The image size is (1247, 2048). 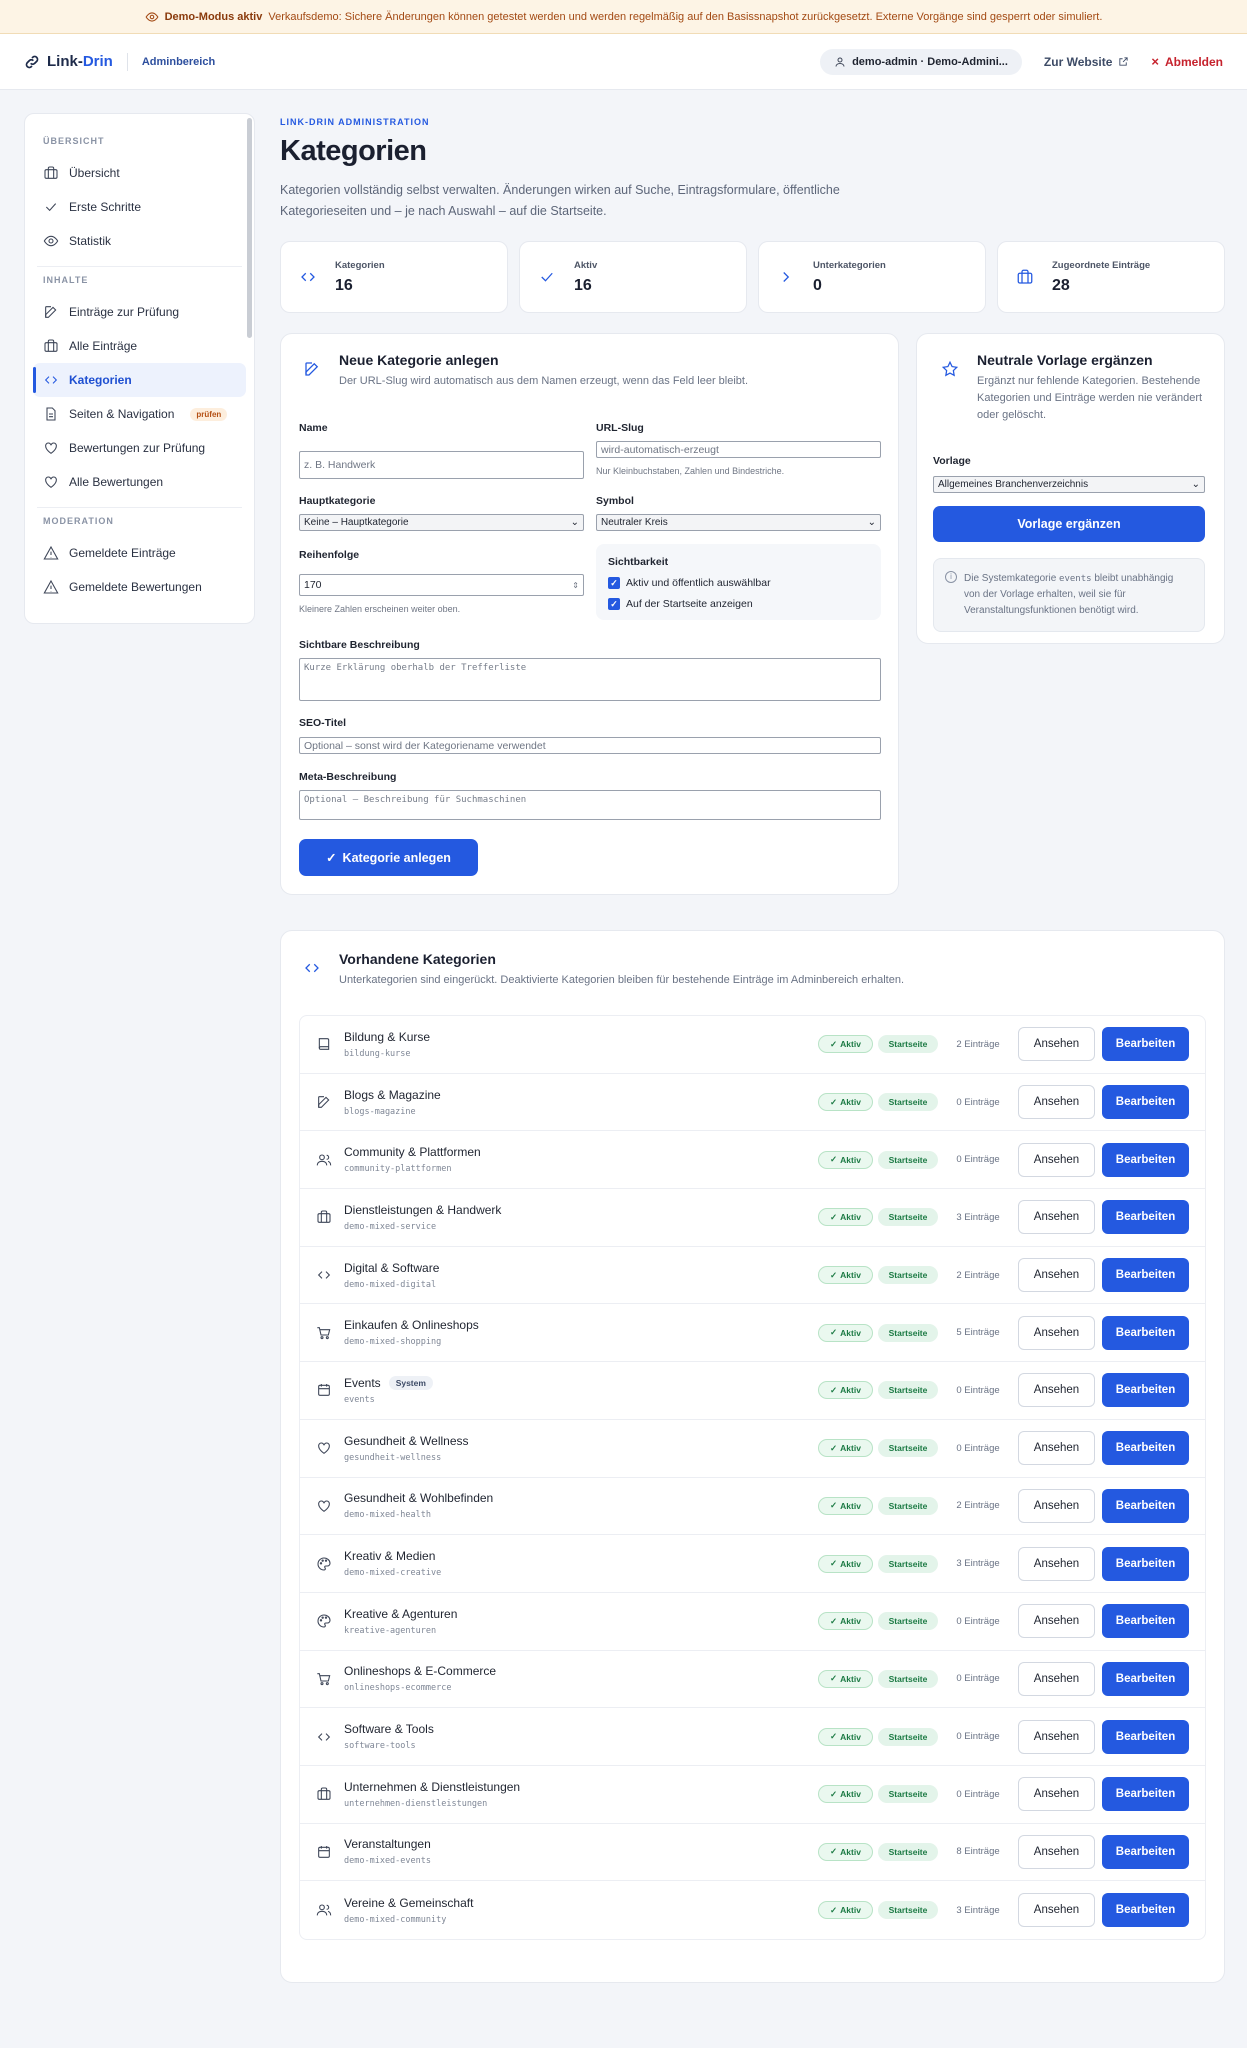 What do you see at coordinates (139, 553) in the screenshot?
I see `sidebar-item-gemeldete-eintraege: Gemeldete Einträge` at bounding box center [139, 553].